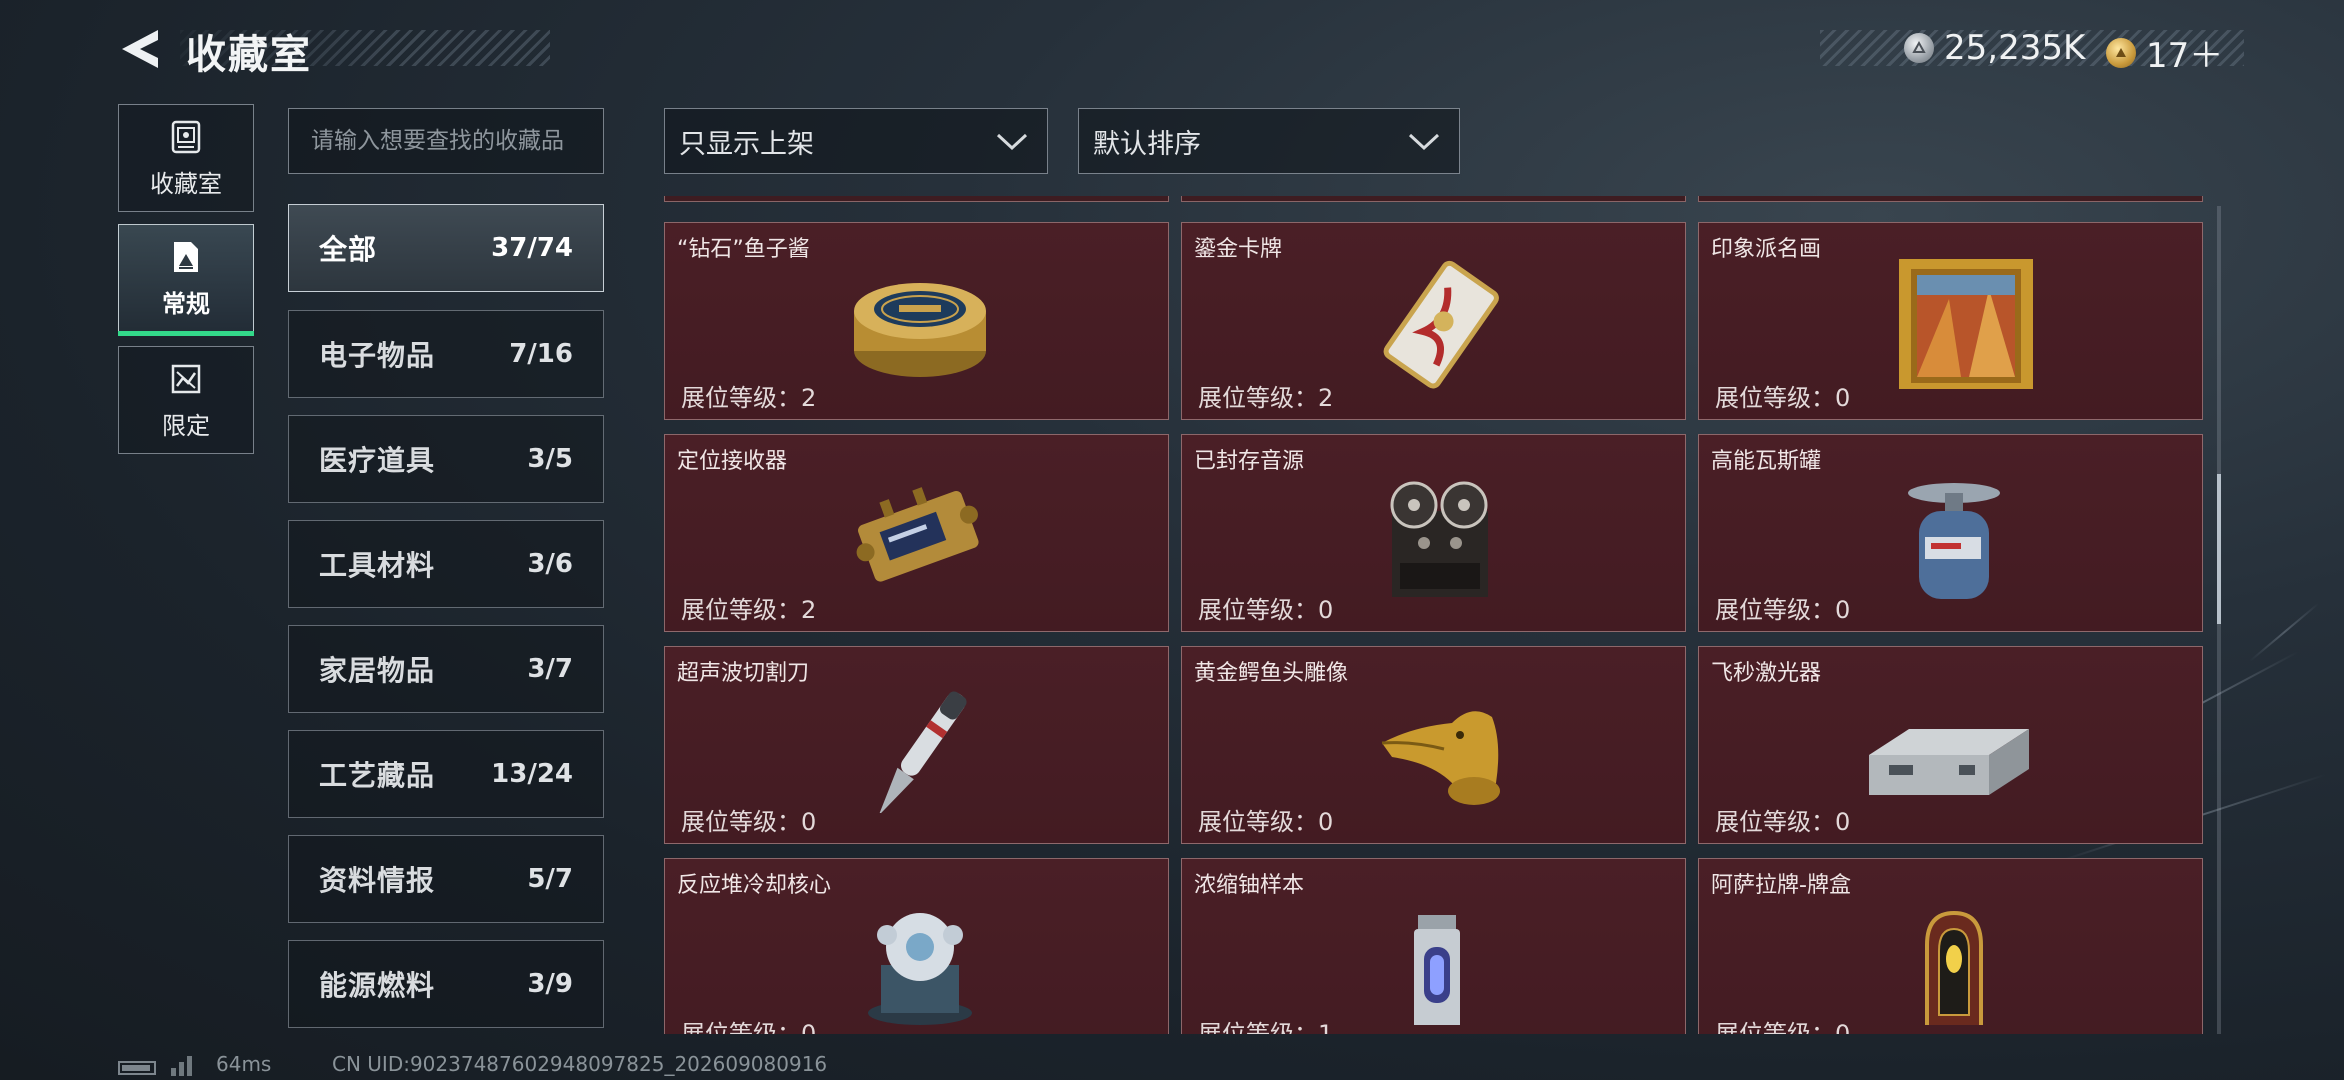  Describe the element at coordinates (550, 879) in the screenshot. I see `category-count: 5/7` at that location.